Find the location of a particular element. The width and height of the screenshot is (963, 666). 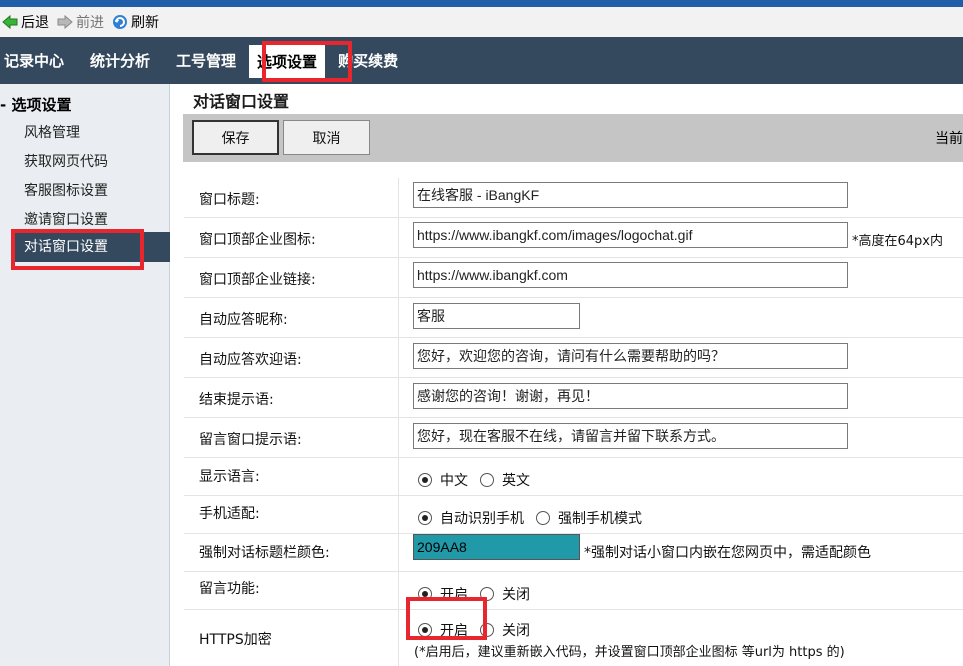

label-language: 显示语言: is located at coordinates (229, 477).